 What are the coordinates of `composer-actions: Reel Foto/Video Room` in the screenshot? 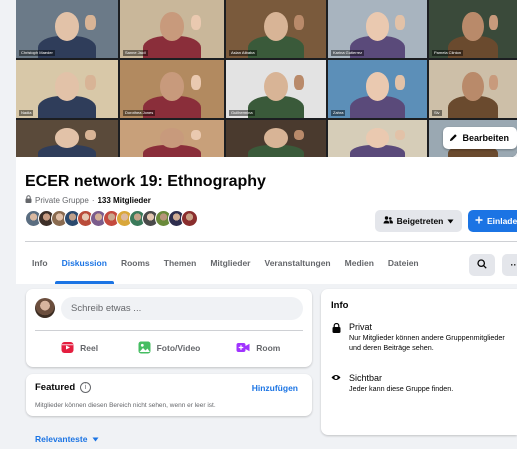 It's located at (169, 348).